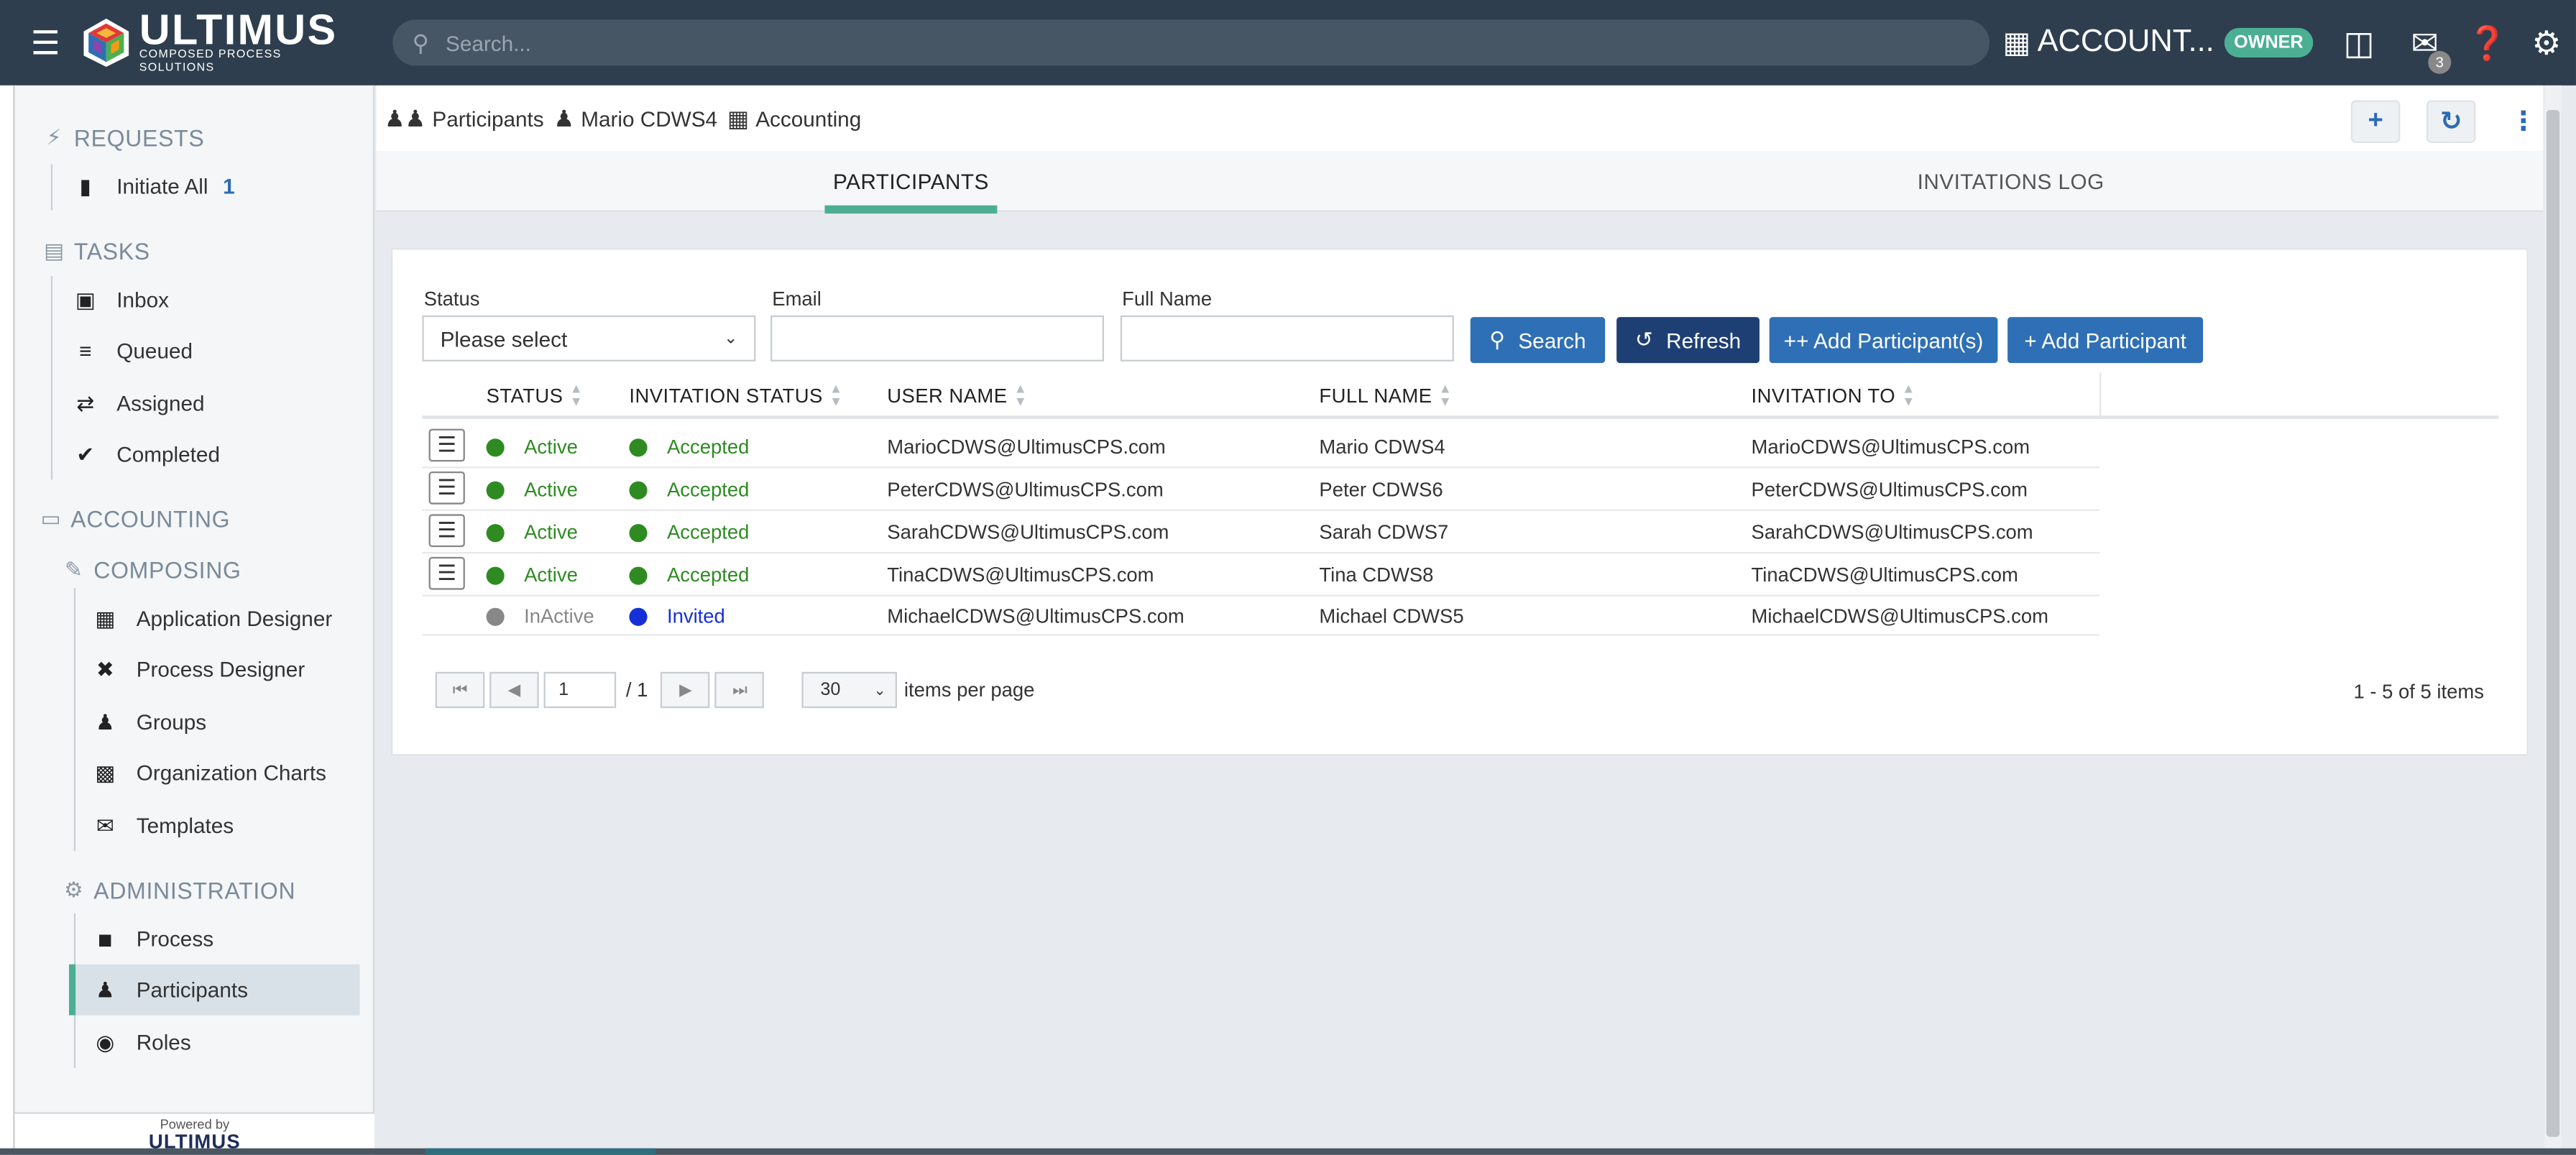 The height and width of the screenshot is (1155, 2576). What do you see at coordinates (136, 403) in the screenshot?
I see `sidebar-item-assigned: ⇄ Assigned` at bounding box center [136, 403].